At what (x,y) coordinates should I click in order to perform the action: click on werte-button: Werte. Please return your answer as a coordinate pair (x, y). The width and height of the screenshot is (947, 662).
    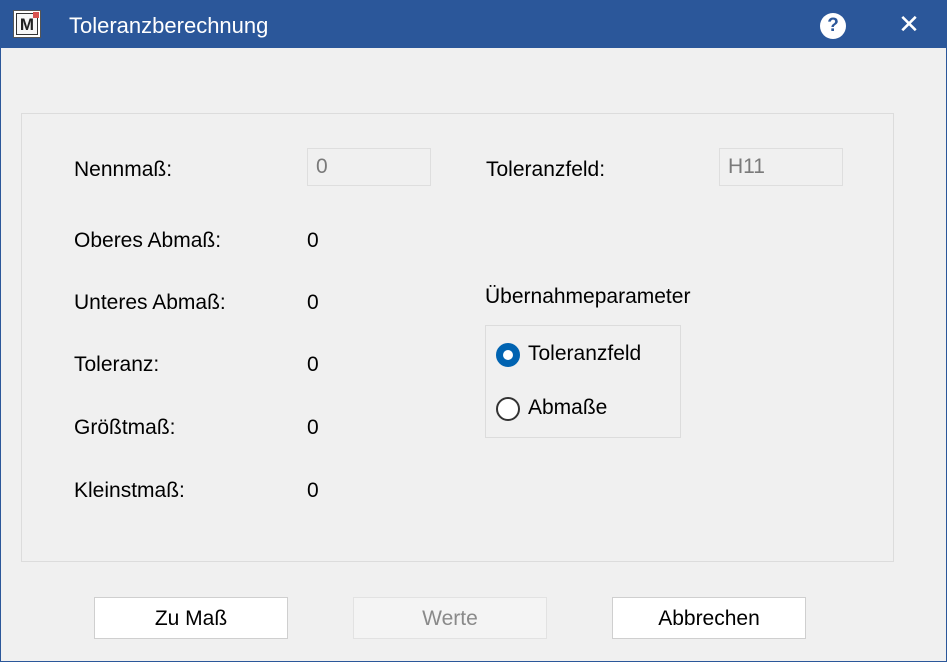
    Looking at the image, I should click on (450, 618).